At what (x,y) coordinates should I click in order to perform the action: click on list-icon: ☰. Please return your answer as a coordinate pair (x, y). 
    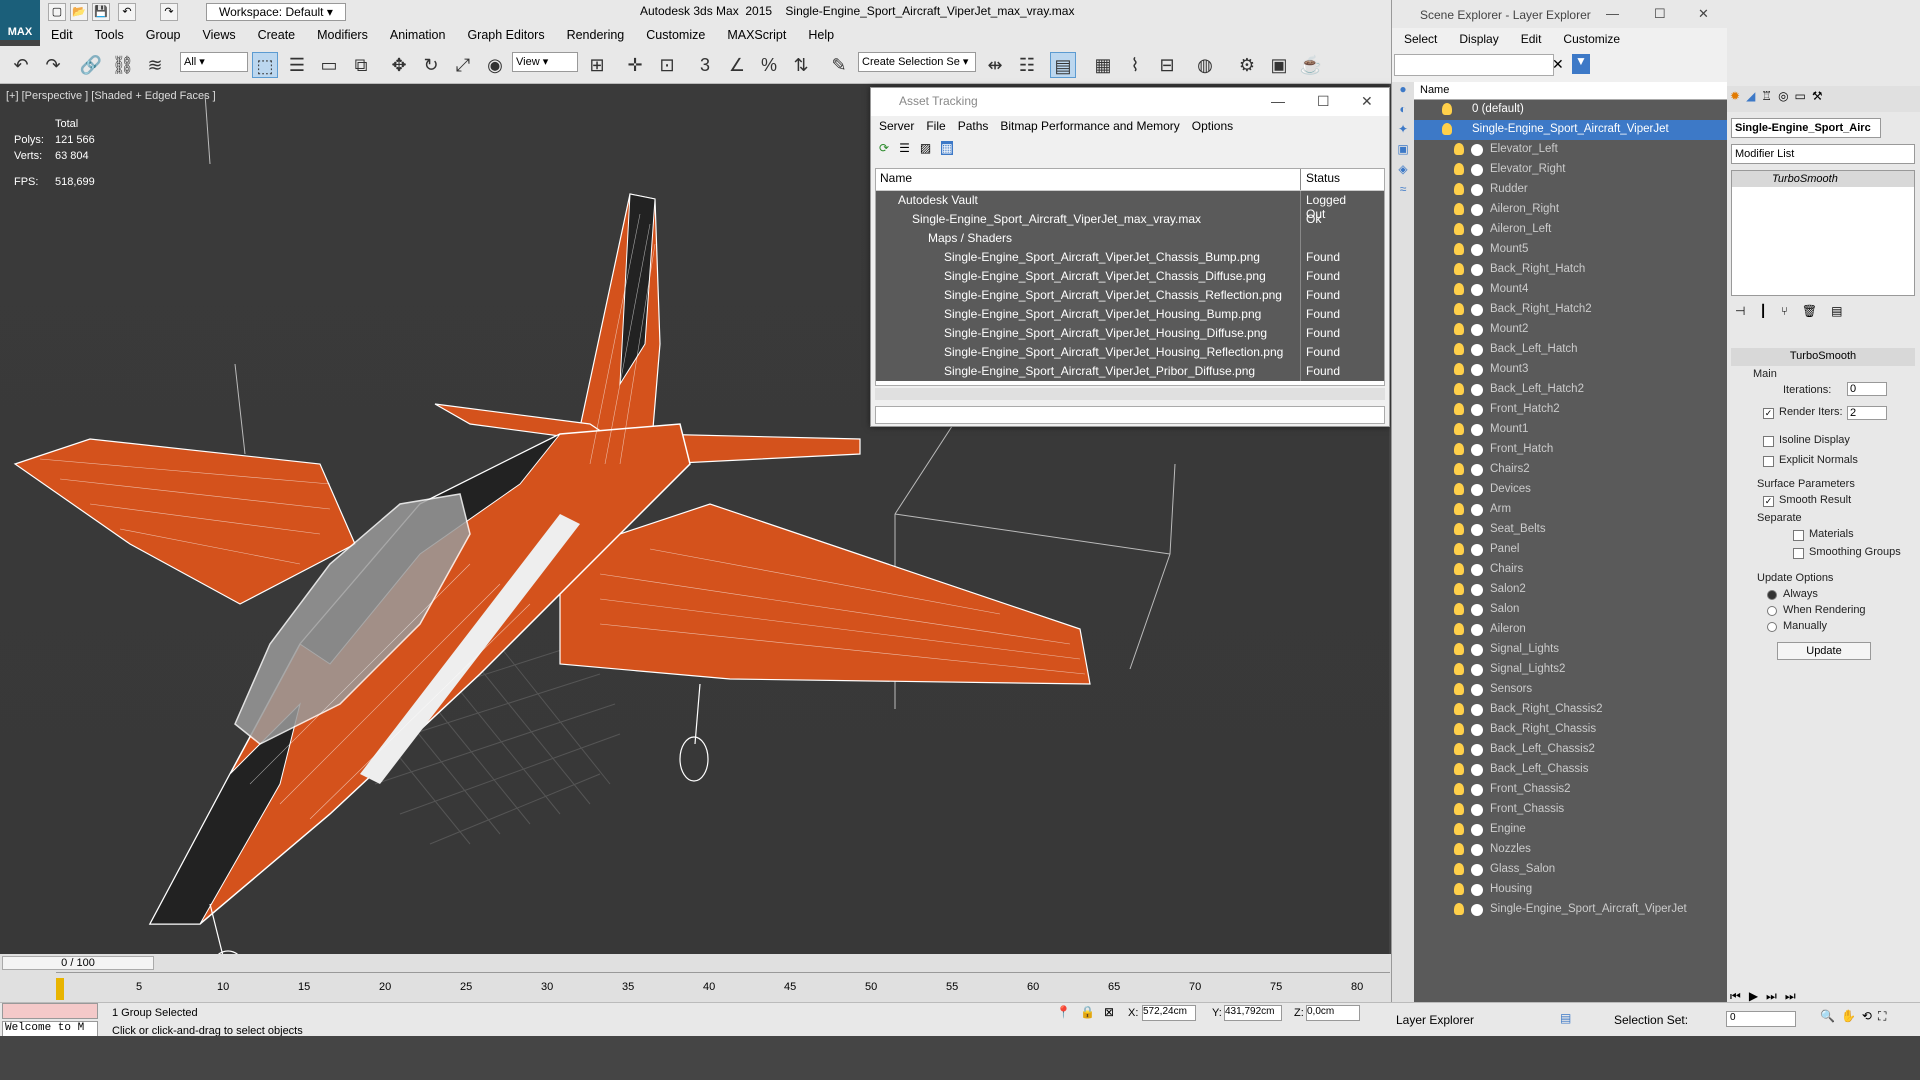
    Looking at the image, I should click on (904, 148).